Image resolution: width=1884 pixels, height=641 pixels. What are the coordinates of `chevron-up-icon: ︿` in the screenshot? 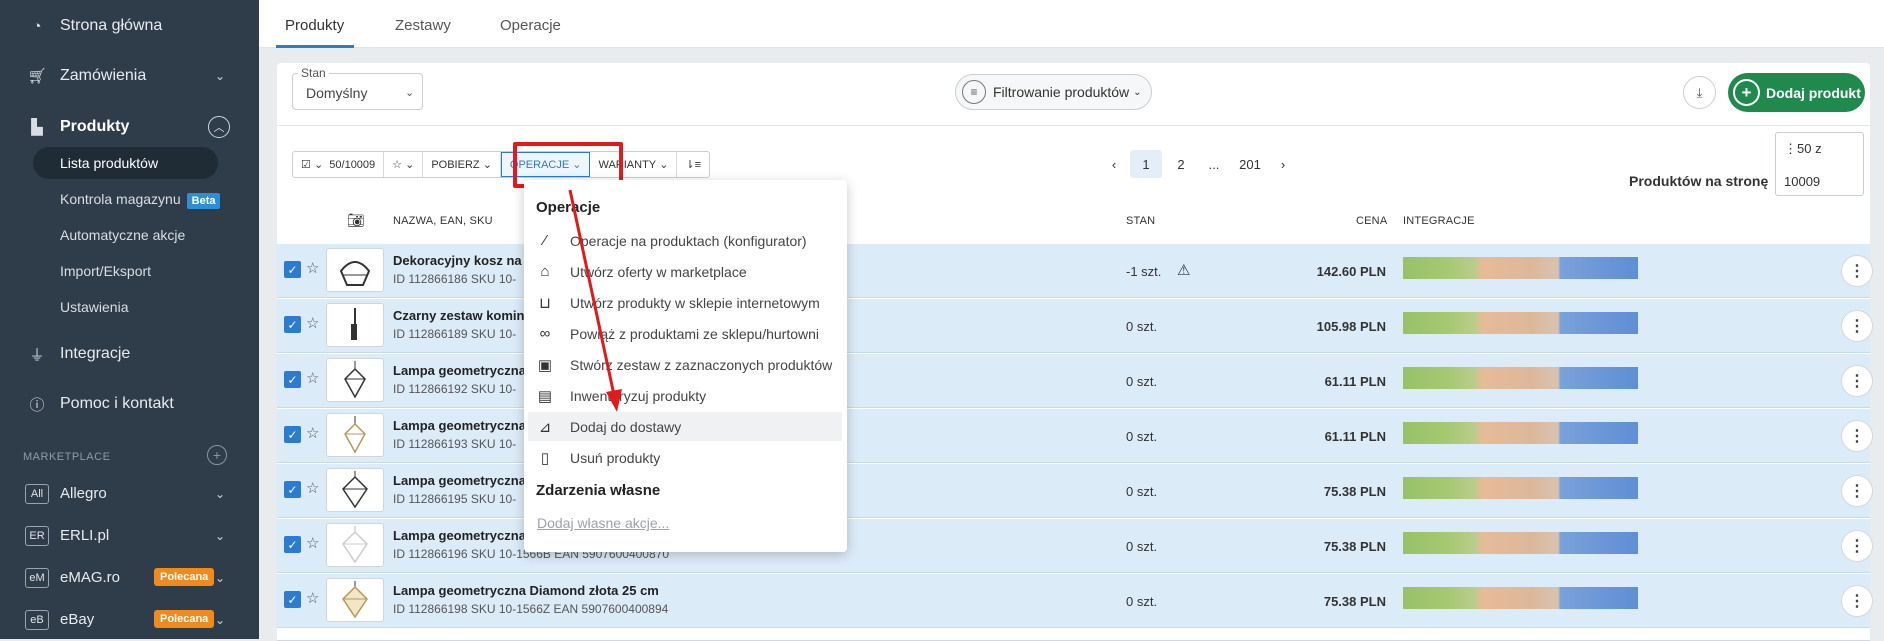 It's located at (219, 127).